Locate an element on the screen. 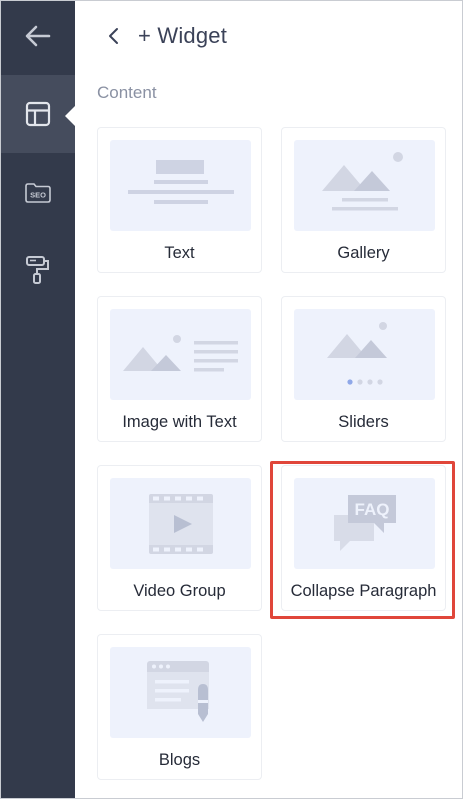 The height and width of the screenshot is (799, 463). widget-card-blogs: Blogs is located at coordinates (179, 707).